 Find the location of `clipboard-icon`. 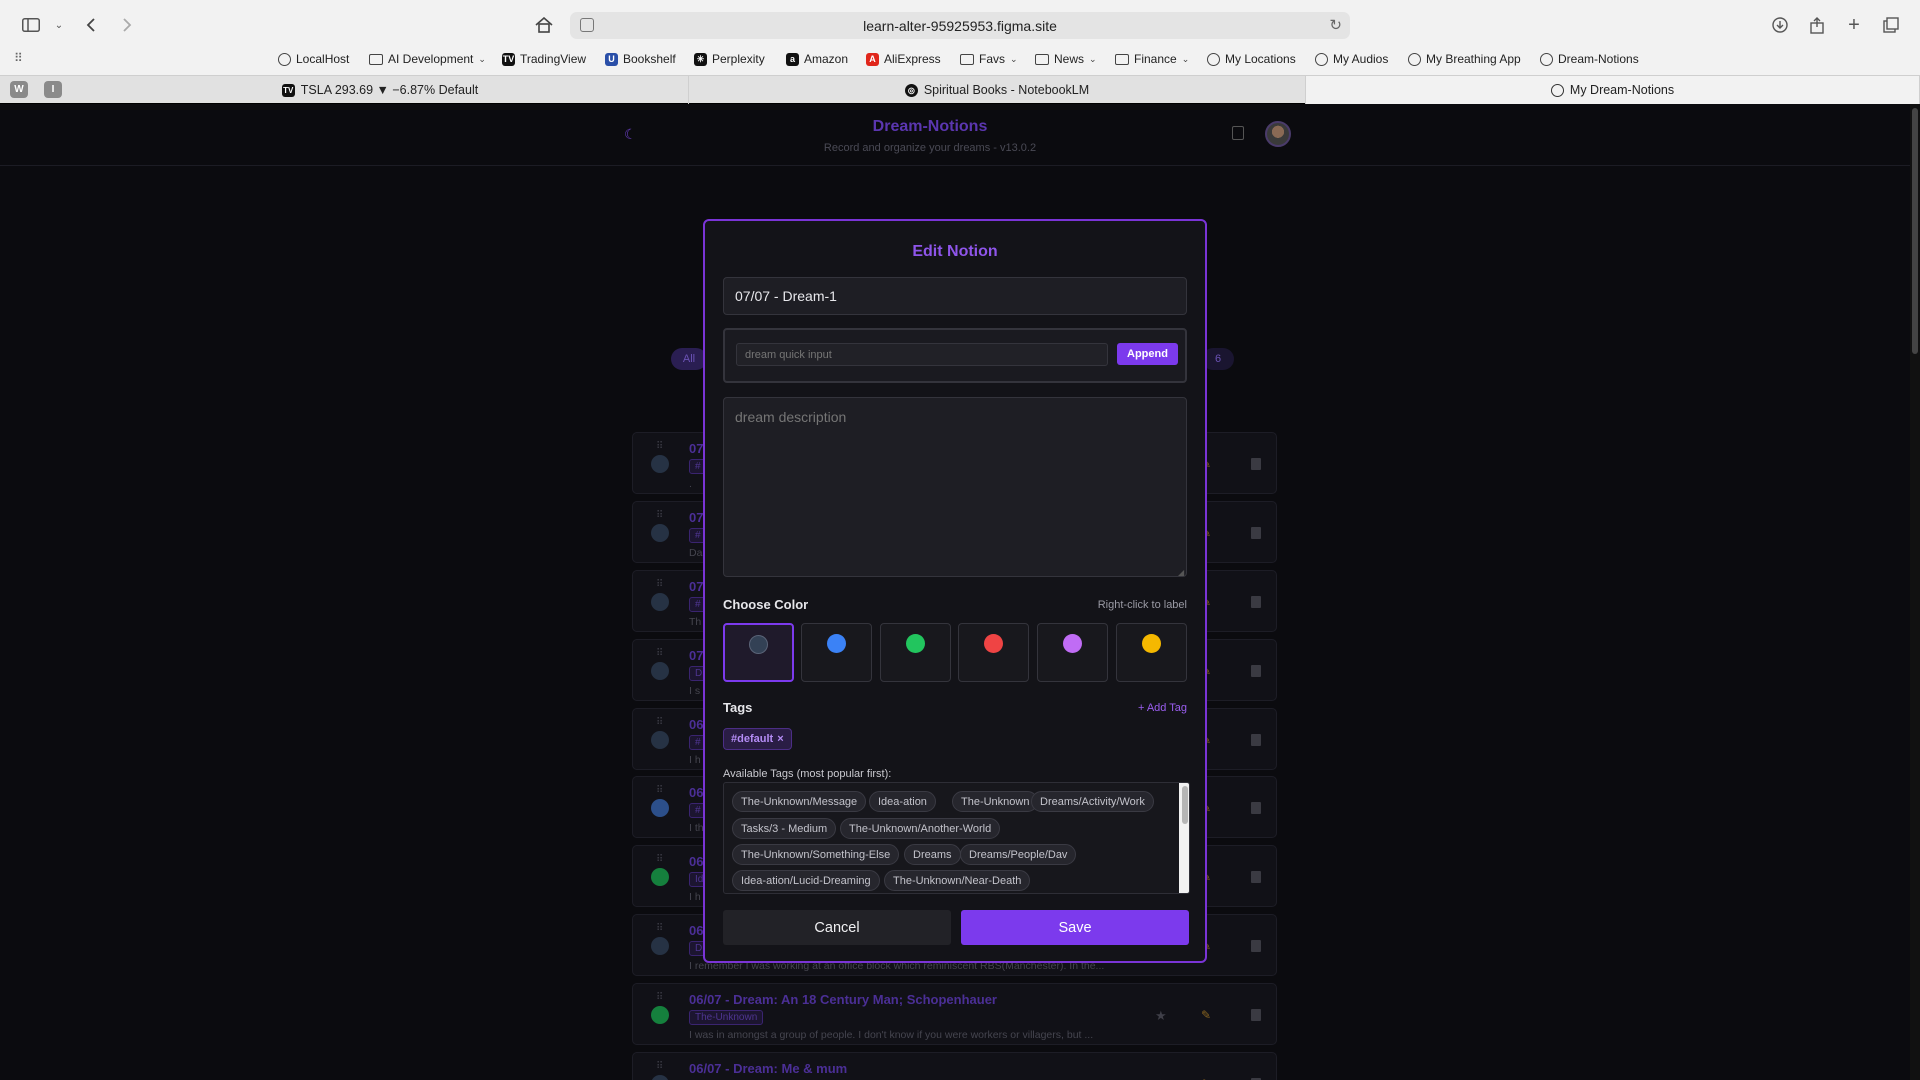

clipboard-icon is located at coordinates (1238, 133).